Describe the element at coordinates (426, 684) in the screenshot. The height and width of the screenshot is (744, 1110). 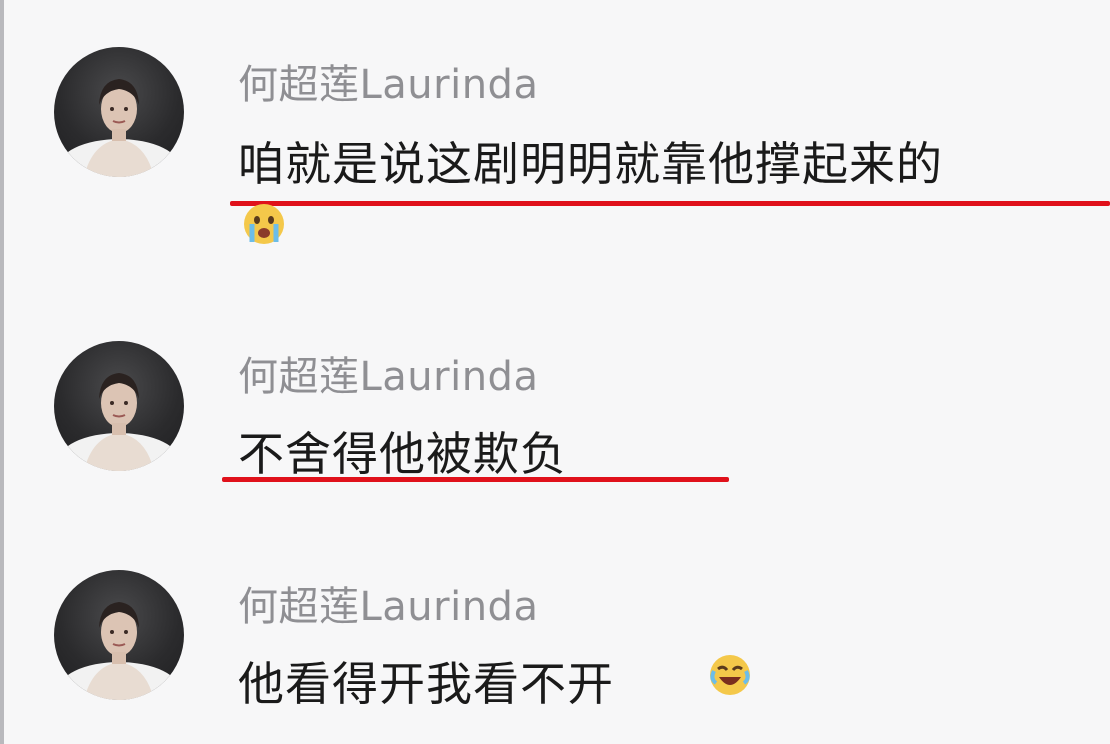
I see `comment-text: 他看得开我看不开` at that location.